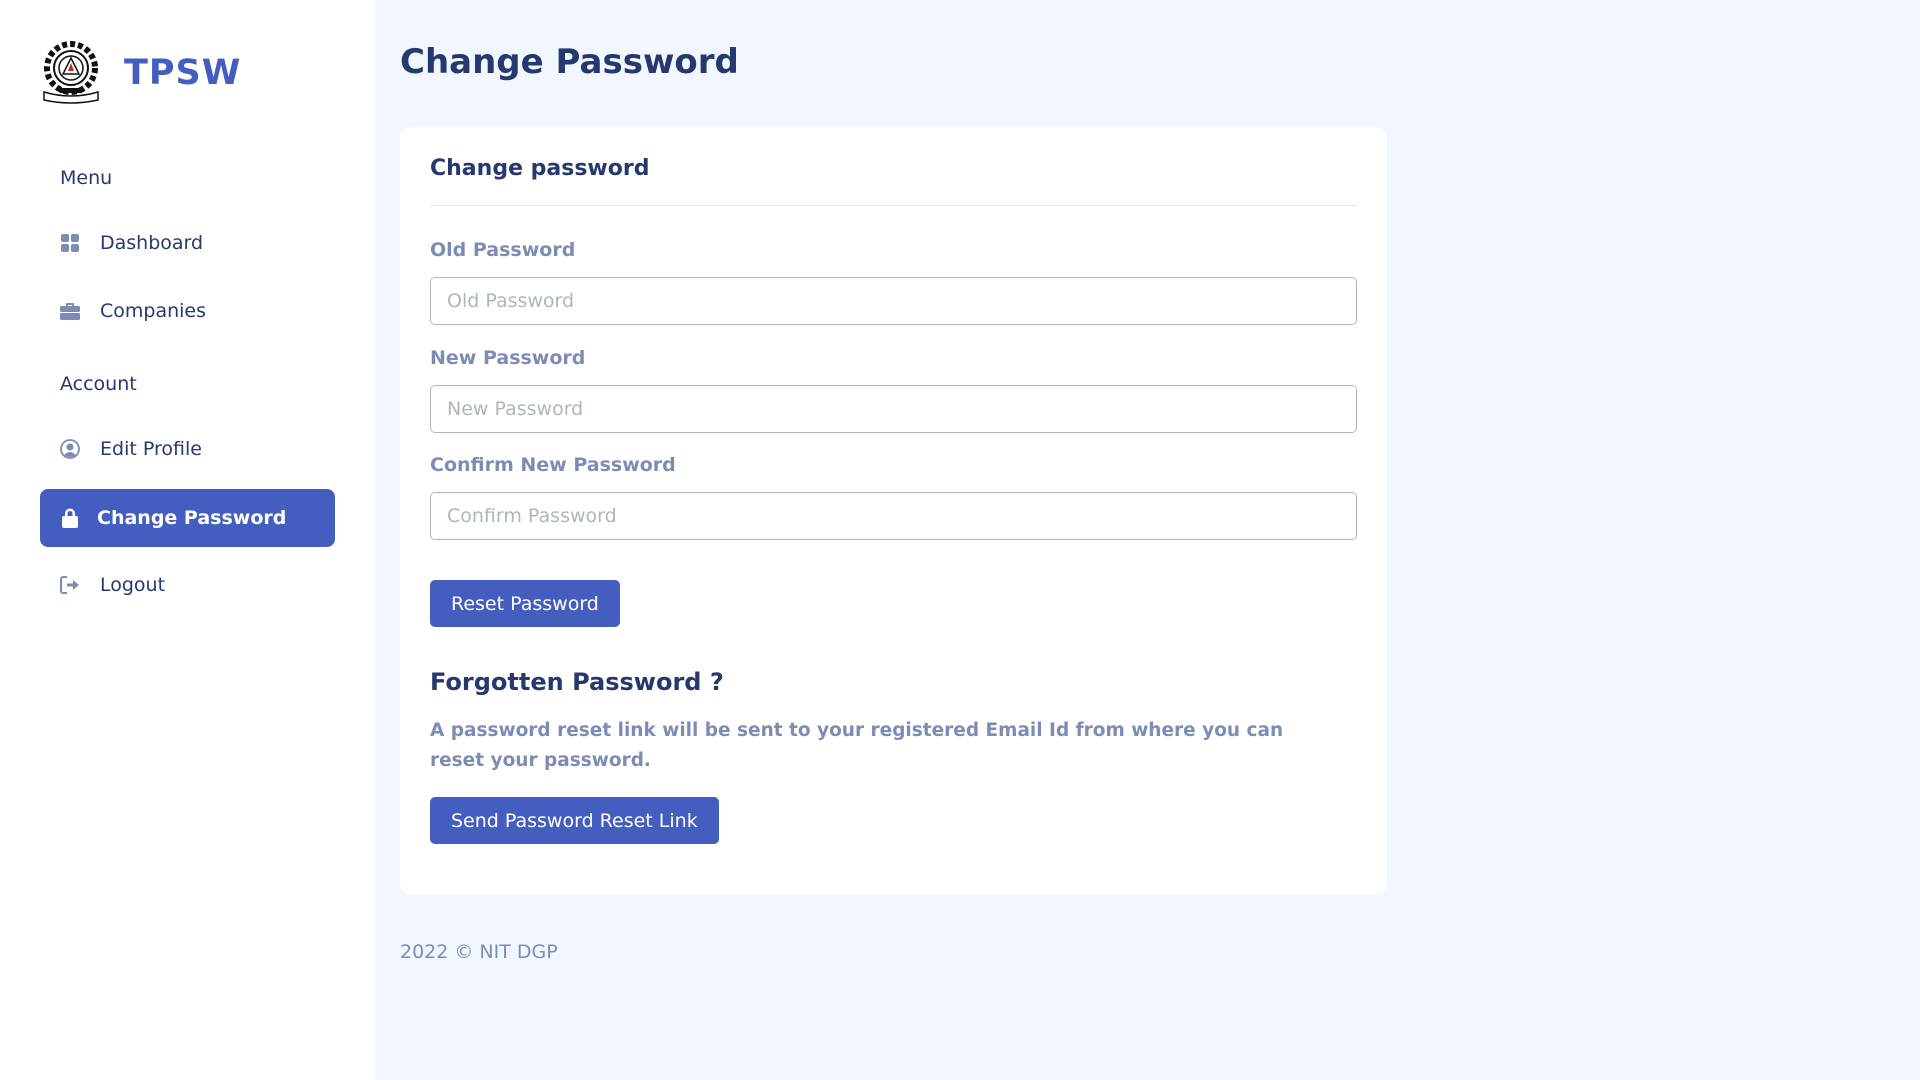  What do you see at coordinates (893, 301) in the screenshot?
I see `old-password-input` at bounding box center [893, 301].